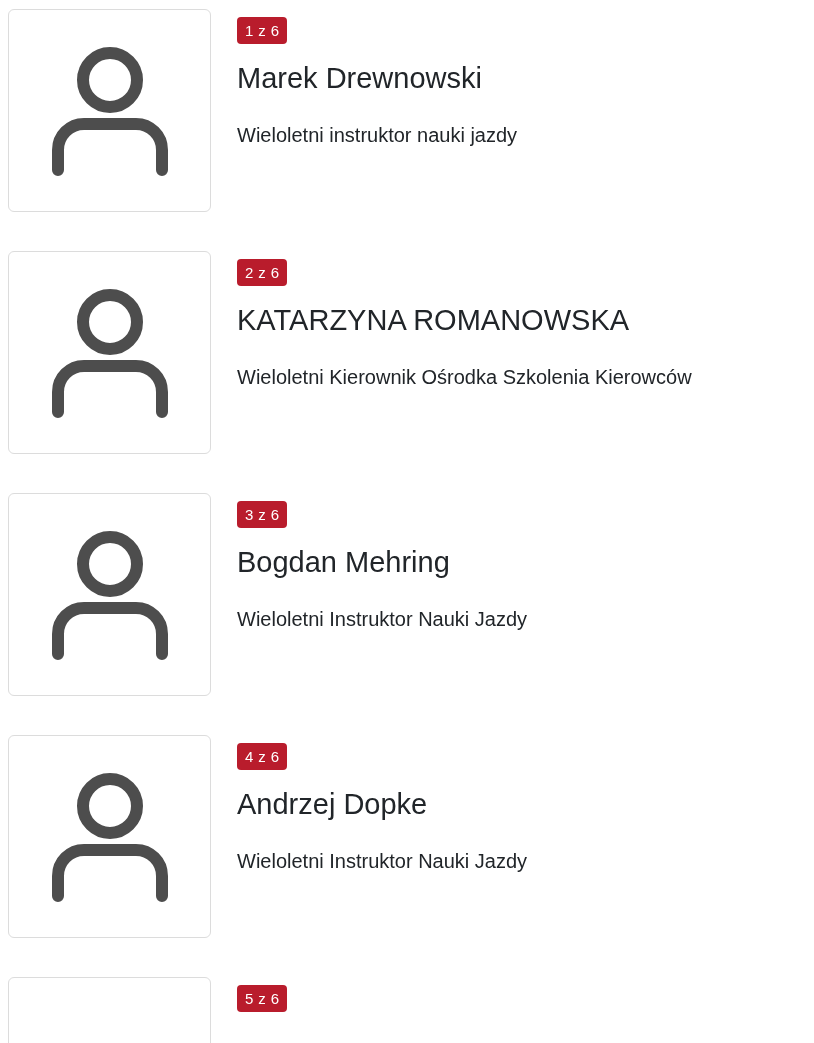  Describe the element at coordinates (433, 320) in the screenshot. I see `person-name: KATARZYNA ROMANOWSKA` at that location.